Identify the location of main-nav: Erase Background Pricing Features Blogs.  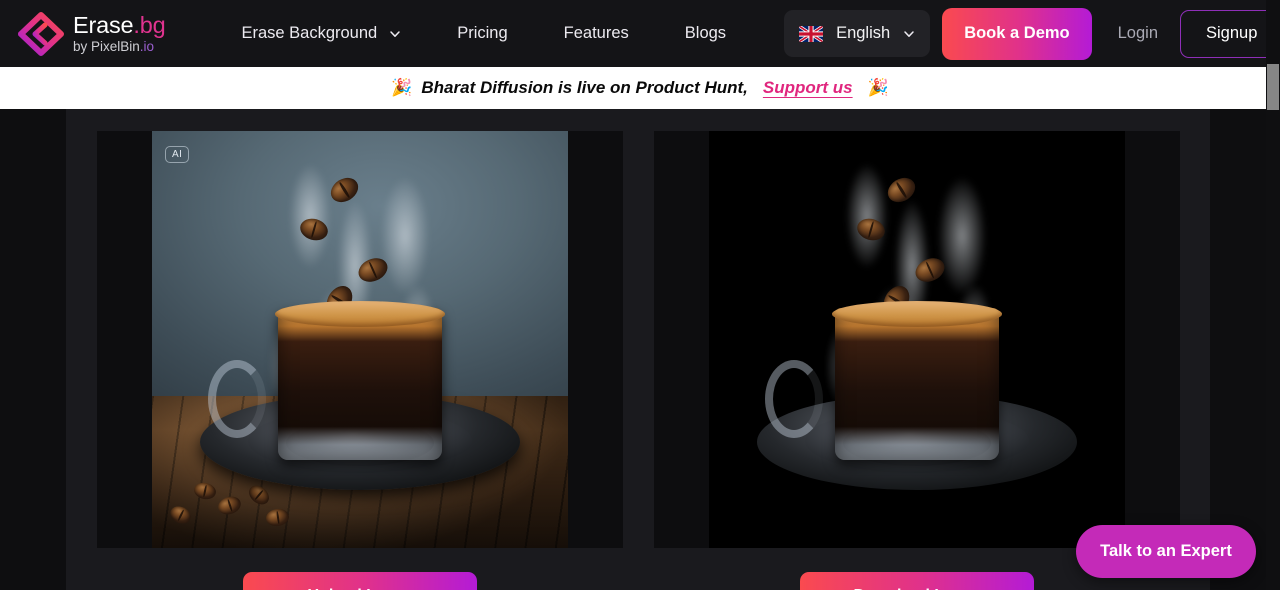
(483, 33).